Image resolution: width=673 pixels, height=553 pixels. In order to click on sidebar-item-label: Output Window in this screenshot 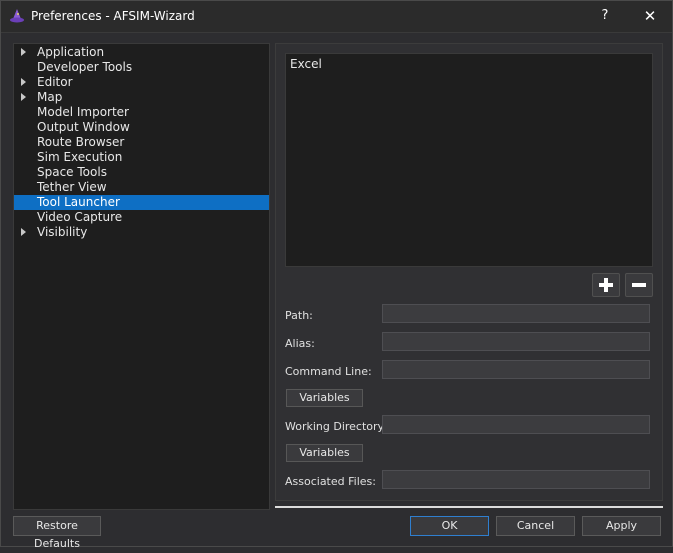, I will do `click(83, 127)`.